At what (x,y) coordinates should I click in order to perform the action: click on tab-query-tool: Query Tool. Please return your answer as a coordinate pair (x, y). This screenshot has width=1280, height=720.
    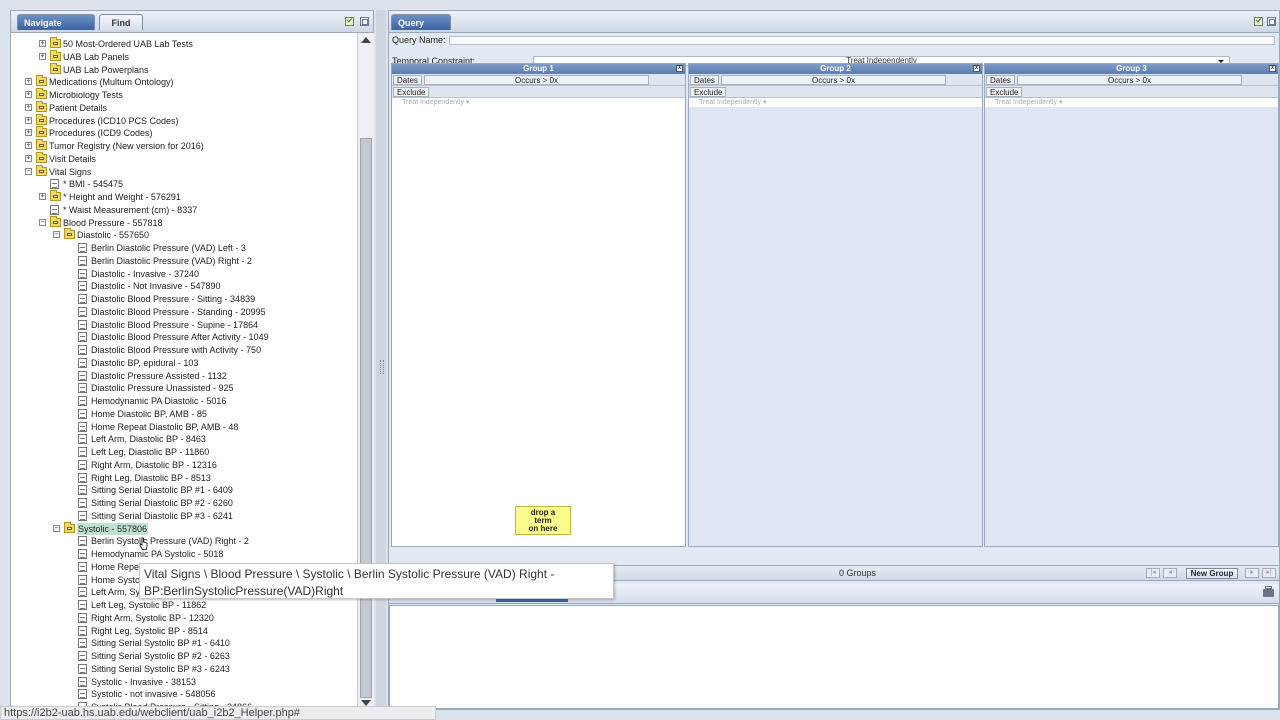
    Looking at the image, I should click on (421, 29).